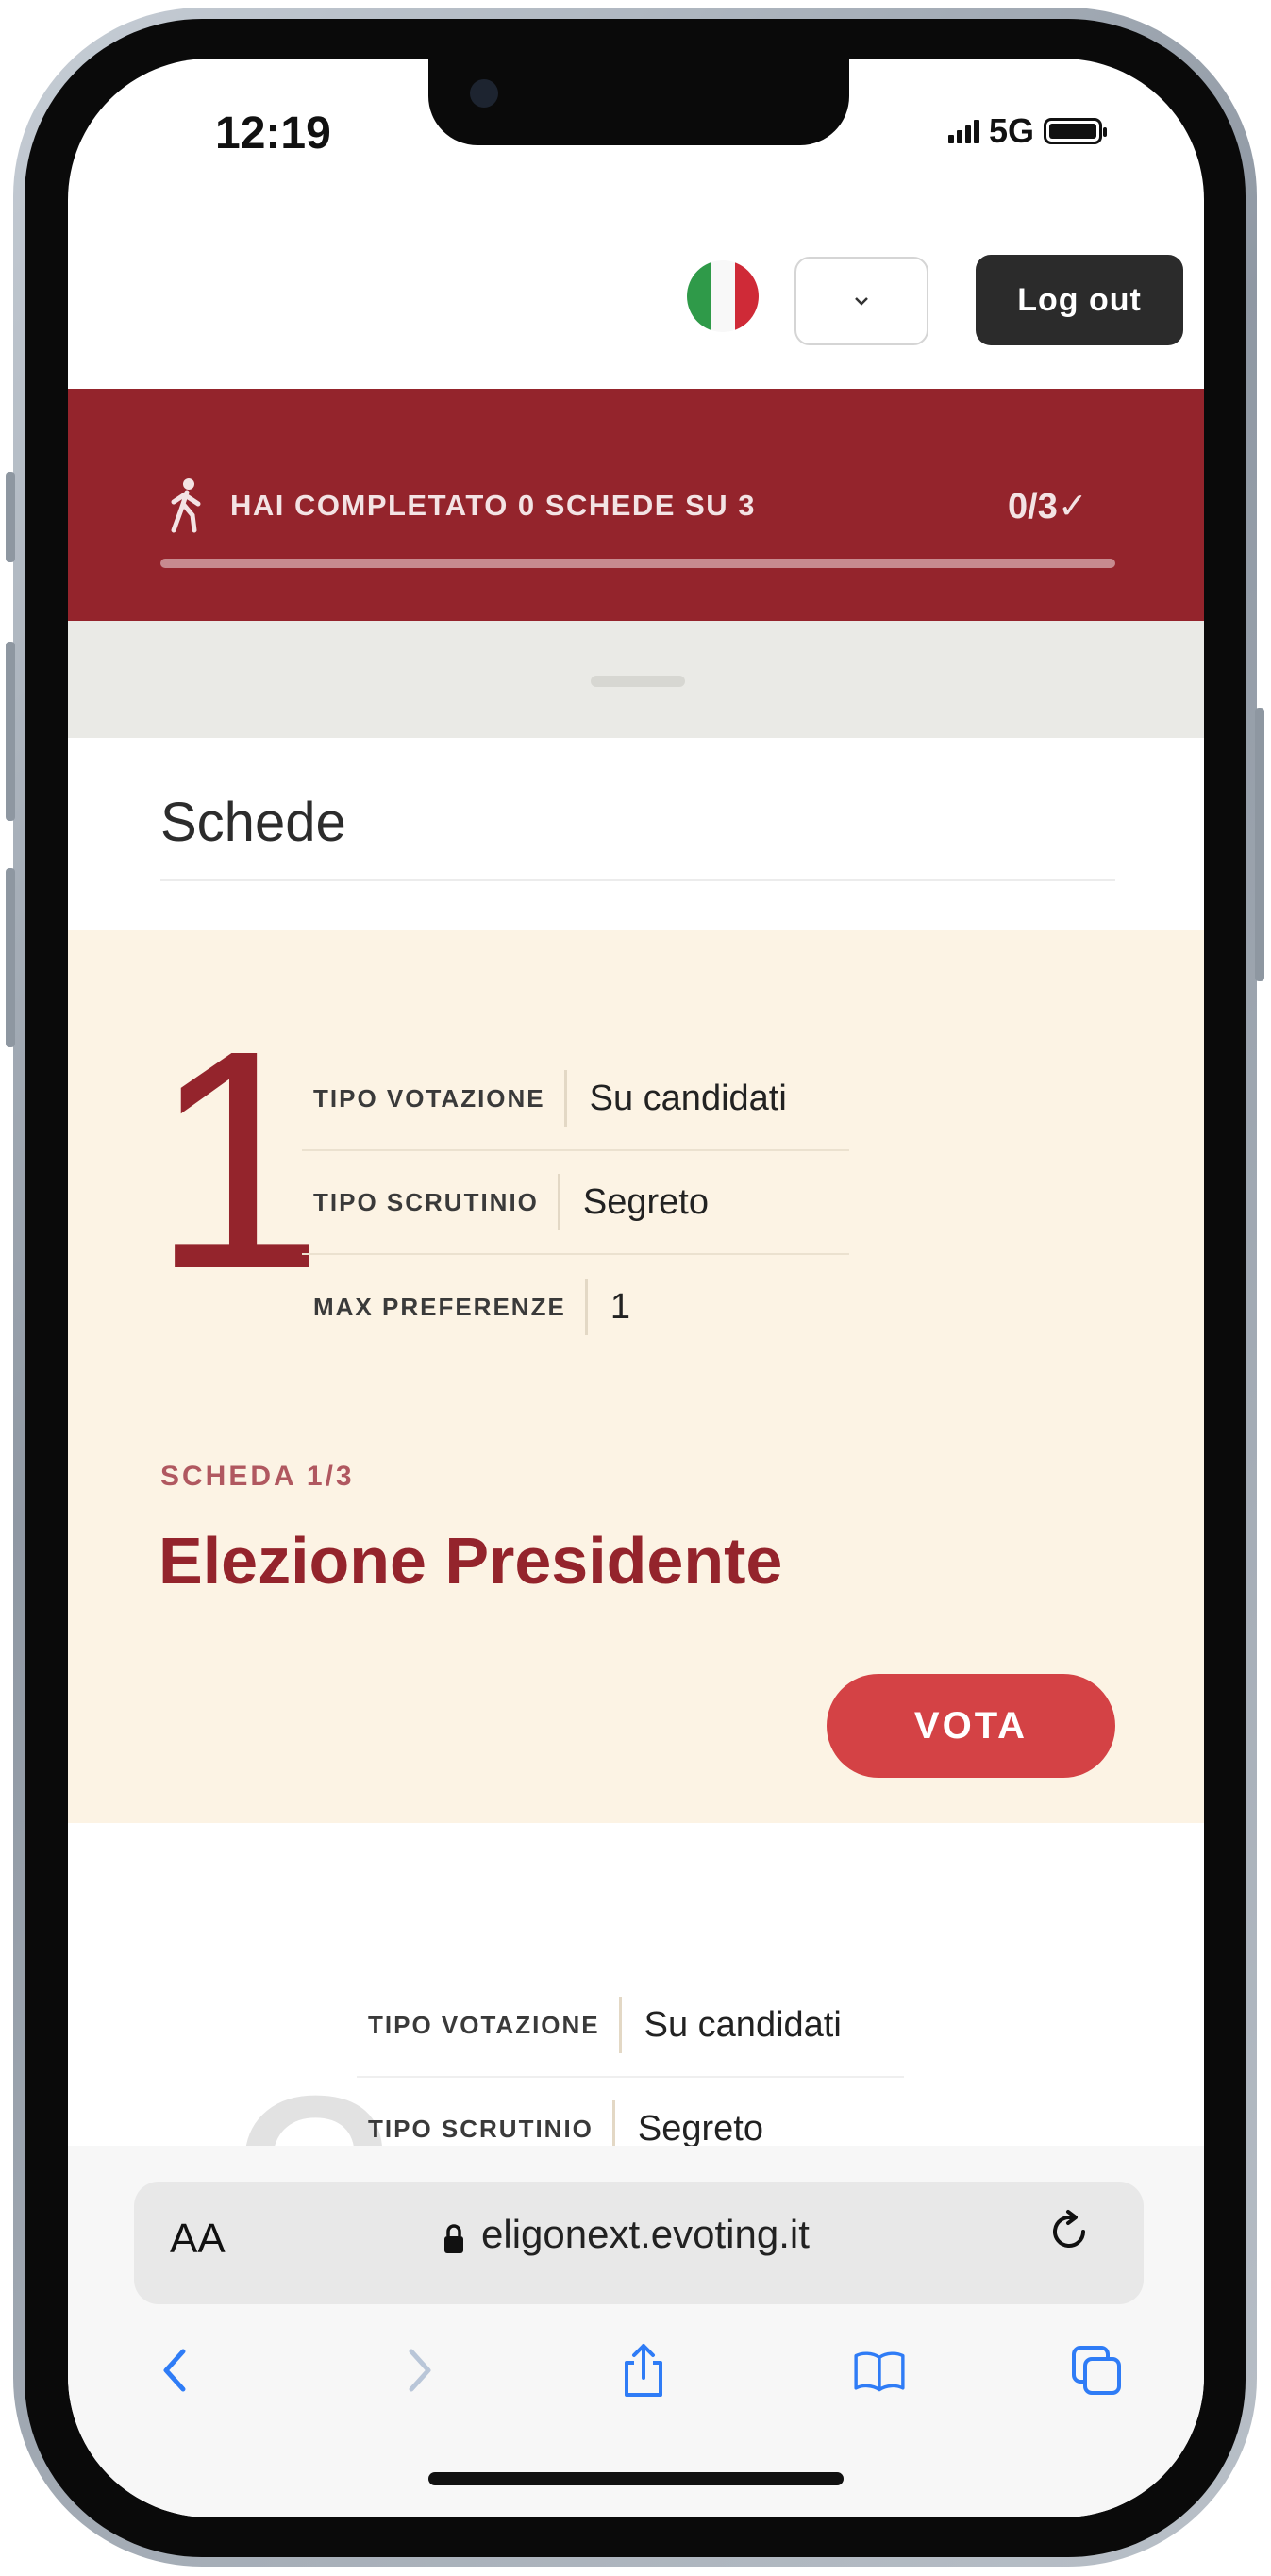 This screenshot has width=1271, height=2576. What do you see at coordinates (186, 505) in the screenshot?
I see `walking-person-icon` at bounding box center [186, 505].